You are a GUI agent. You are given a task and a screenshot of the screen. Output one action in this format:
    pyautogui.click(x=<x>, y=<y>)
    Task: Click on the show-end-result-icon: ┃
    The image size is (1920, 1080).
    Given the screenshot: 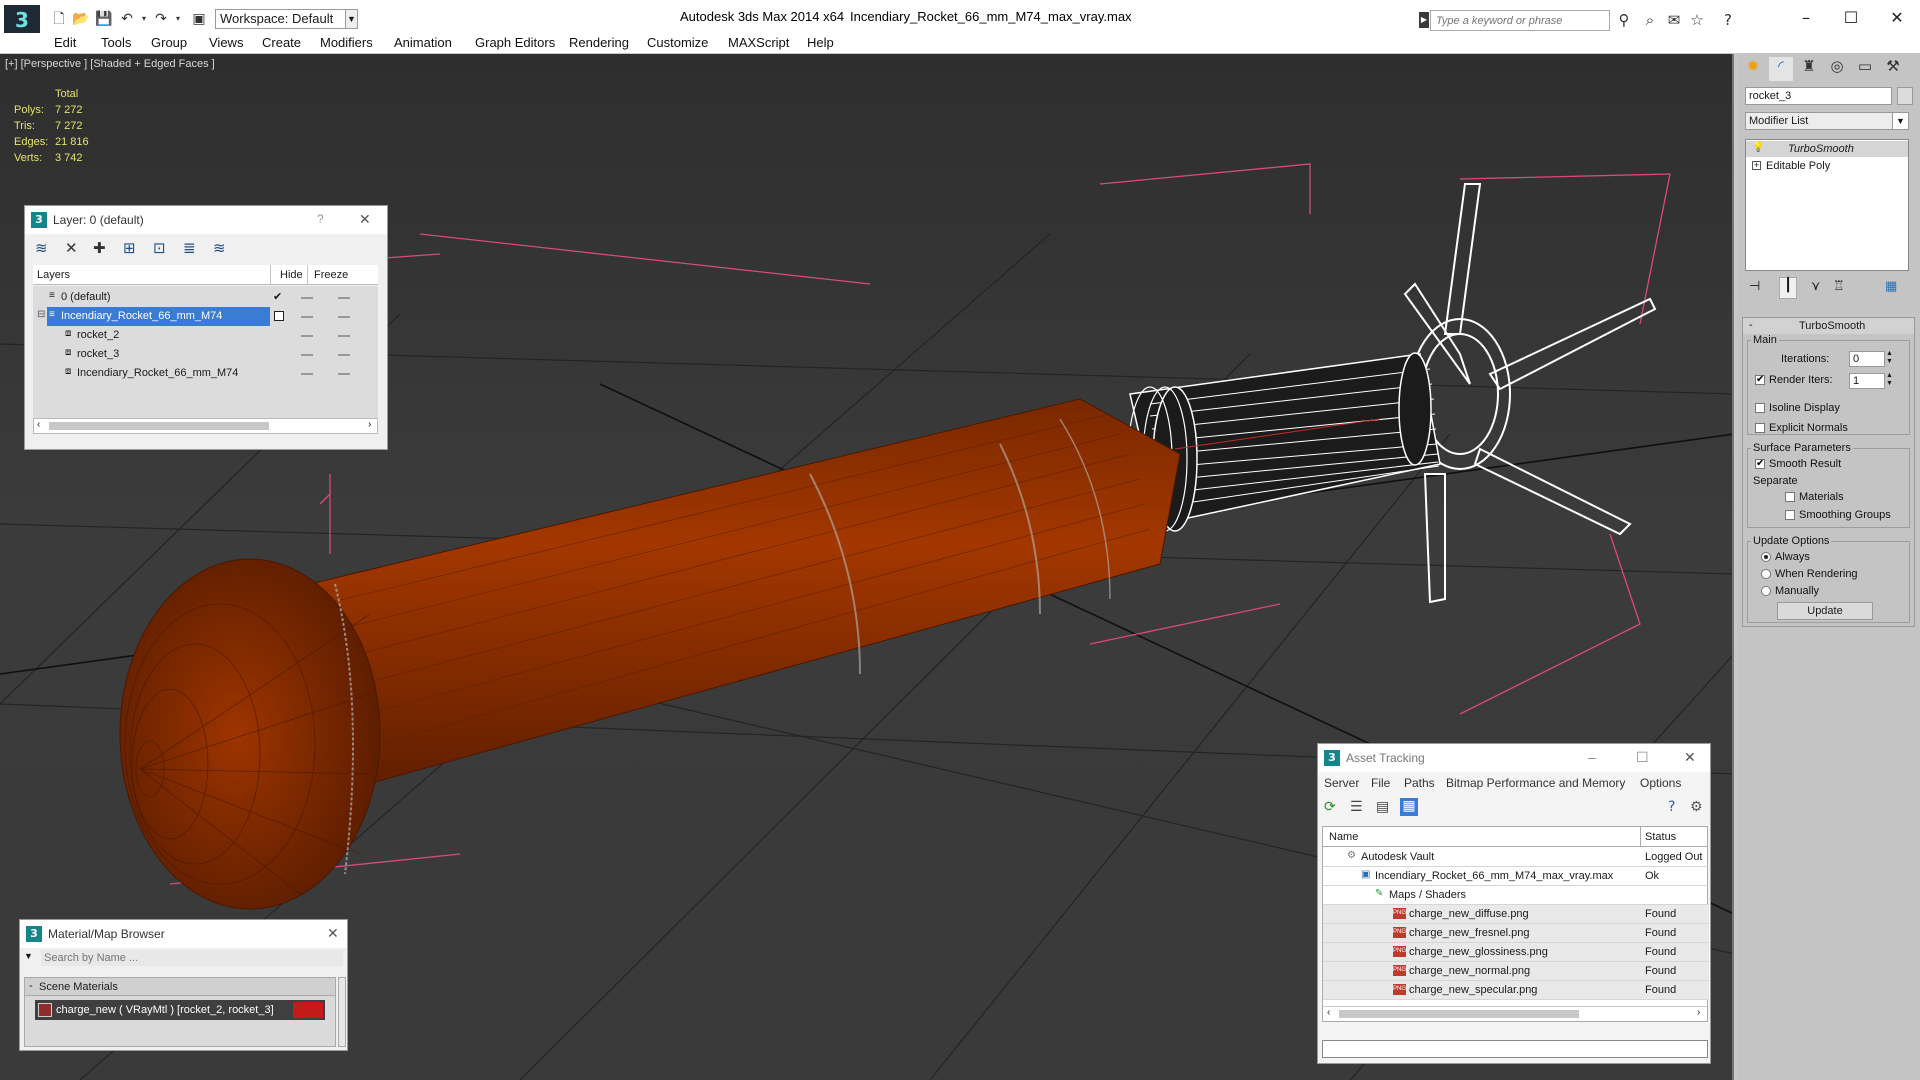 What is the action you would take?
    pyautogui.click(x=1788, y=288)
    